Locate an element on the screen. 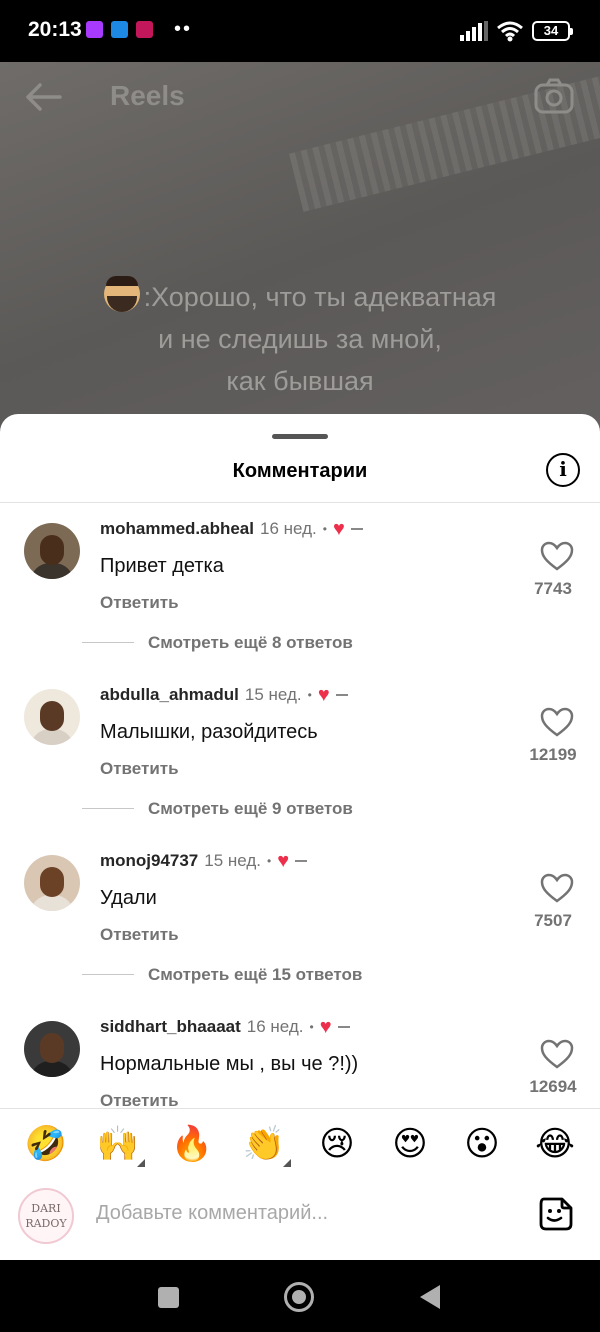 The height and width of the screenshot is (1332, 600). comment-username: siddhart_bhaaaat is located at coordinates (170, 1027).